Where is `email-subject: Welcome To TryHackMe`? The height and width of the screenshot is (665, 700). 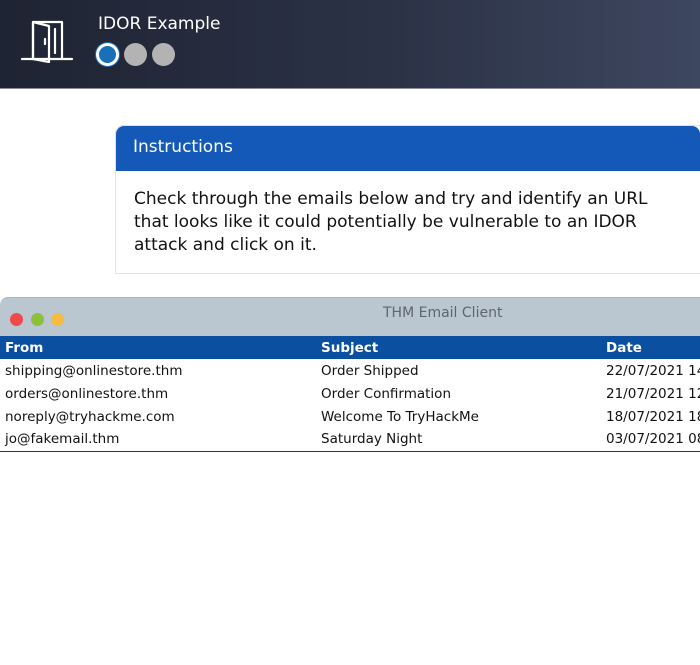
email-subject: Welcome To TryHackMe is located at coordinates (400, 416).